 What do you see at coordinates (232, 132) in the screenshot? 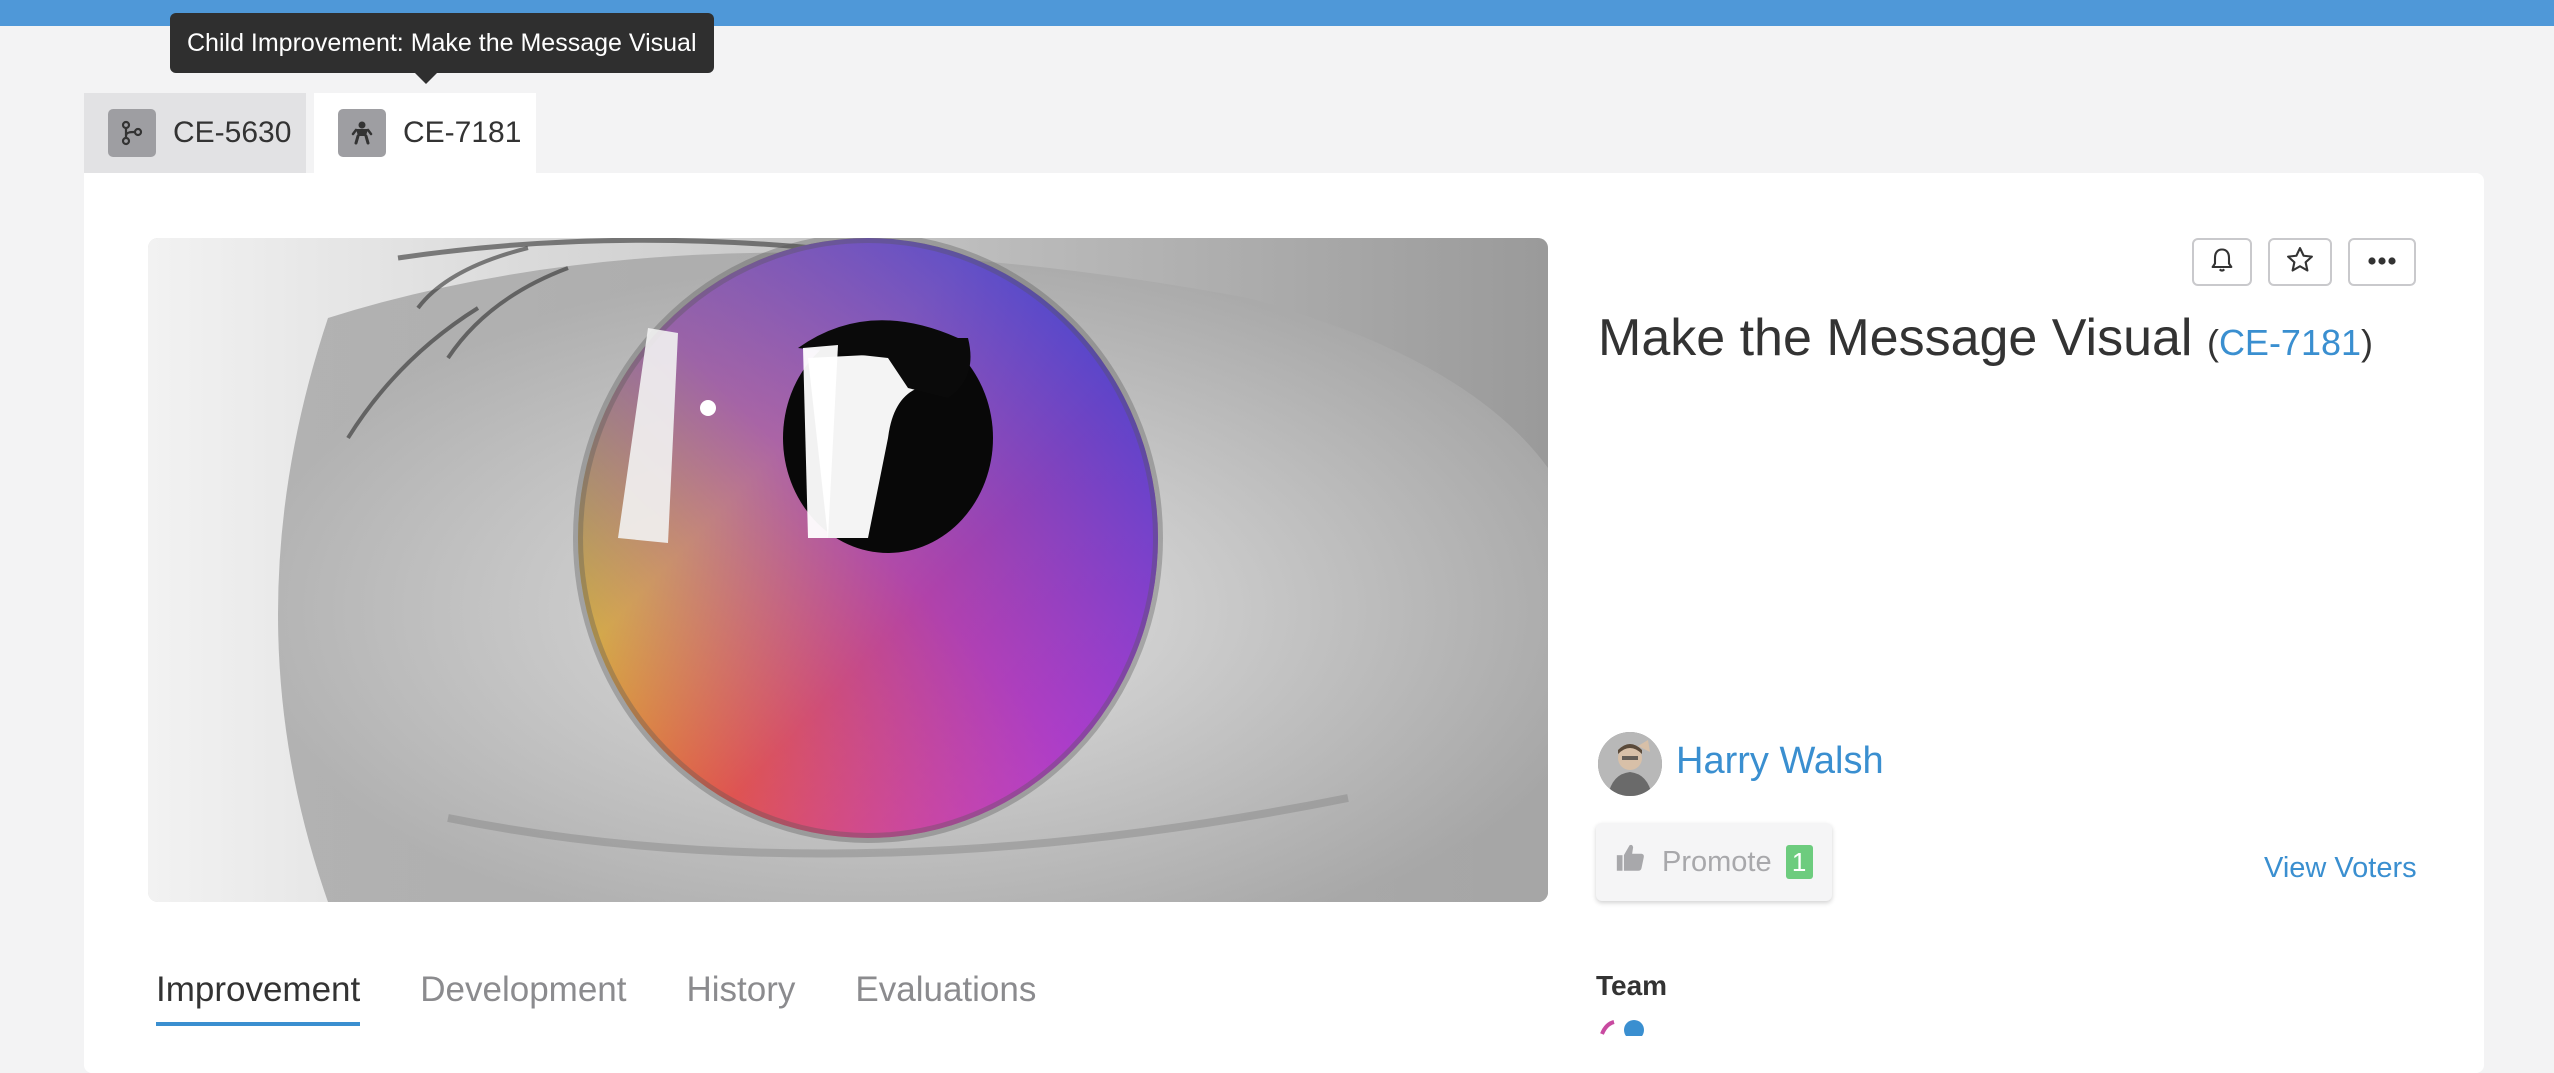
I see `tab-label: CE-5630` at bounding box center [232, 132].